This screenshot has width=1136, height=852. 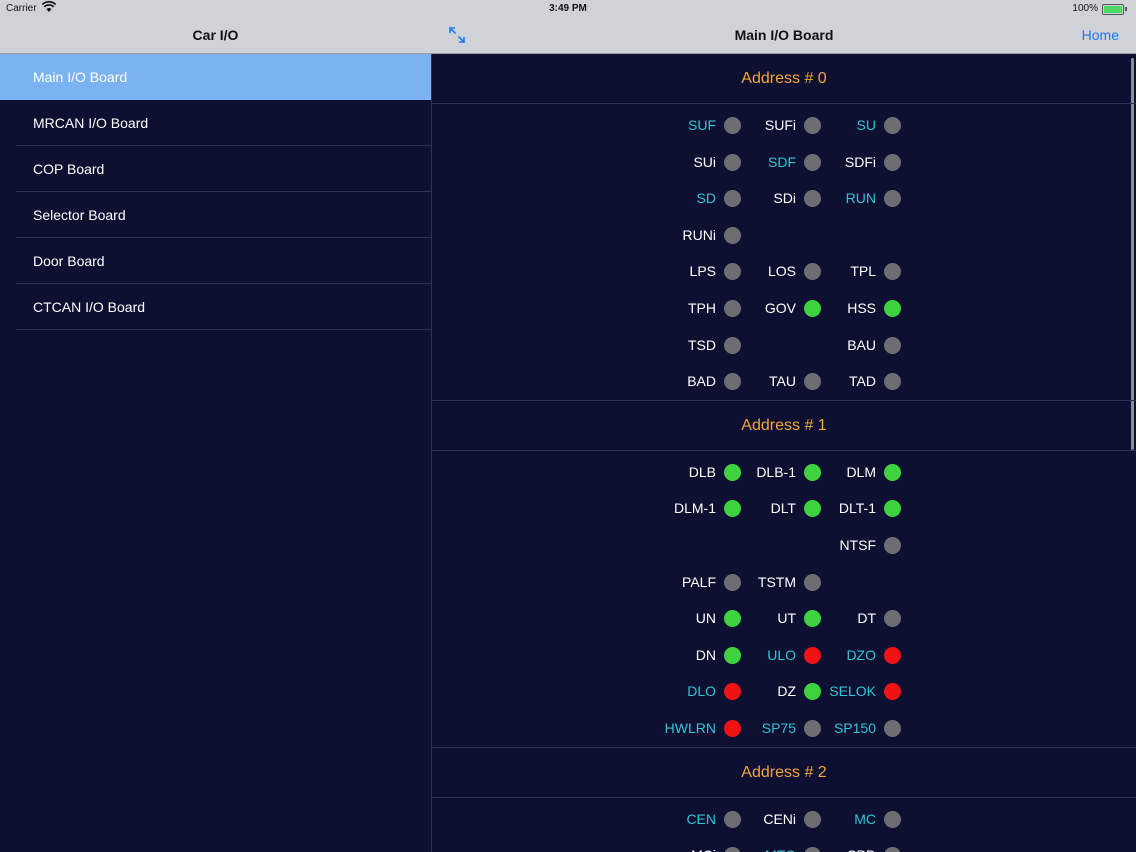 What do you see at coordinates (89, 307) in the screenshot?
I see `sidebar-item-label: CTCAN I/O Board` at bounding box center [89, 307].